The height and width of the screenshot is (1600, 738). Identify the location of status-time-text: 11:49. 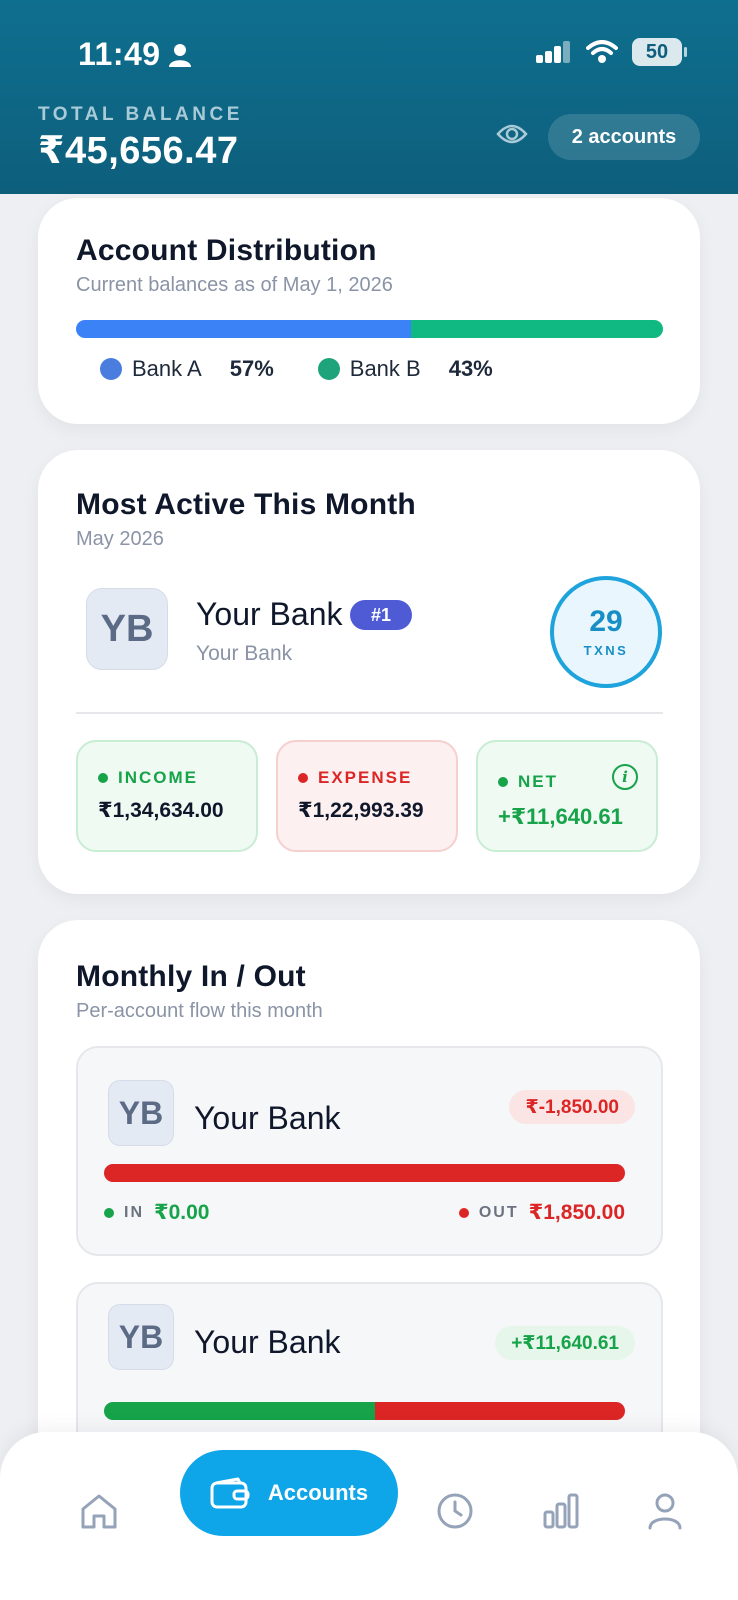
(119, 54).